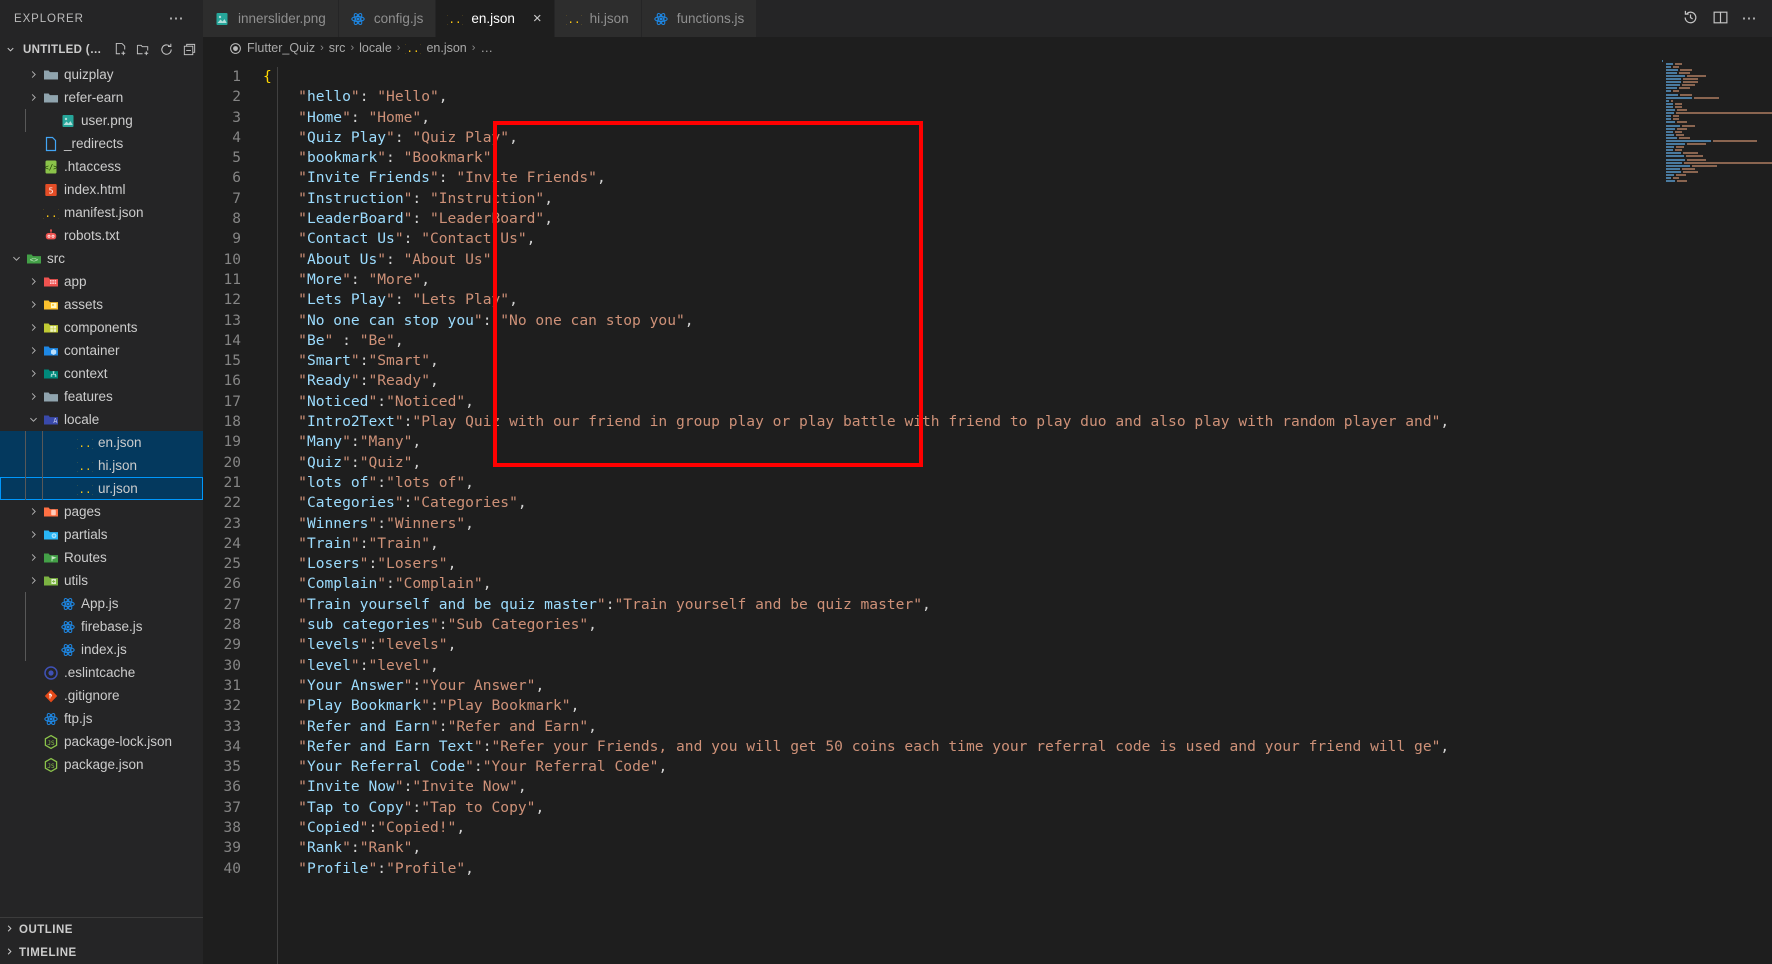  What do you see at coordinates (101, 603) in the screenshot?
I see `tree-item-app-js: App.js` at bounding box center [101, 603].